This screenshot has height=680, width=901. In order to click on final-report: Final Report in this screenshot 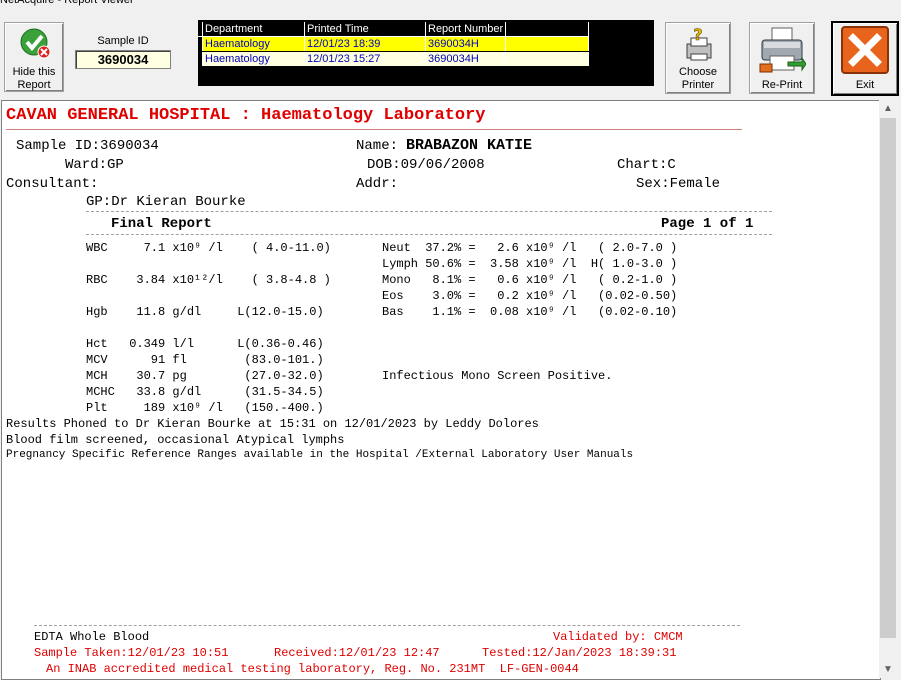, I will do `click(161, 224)`.